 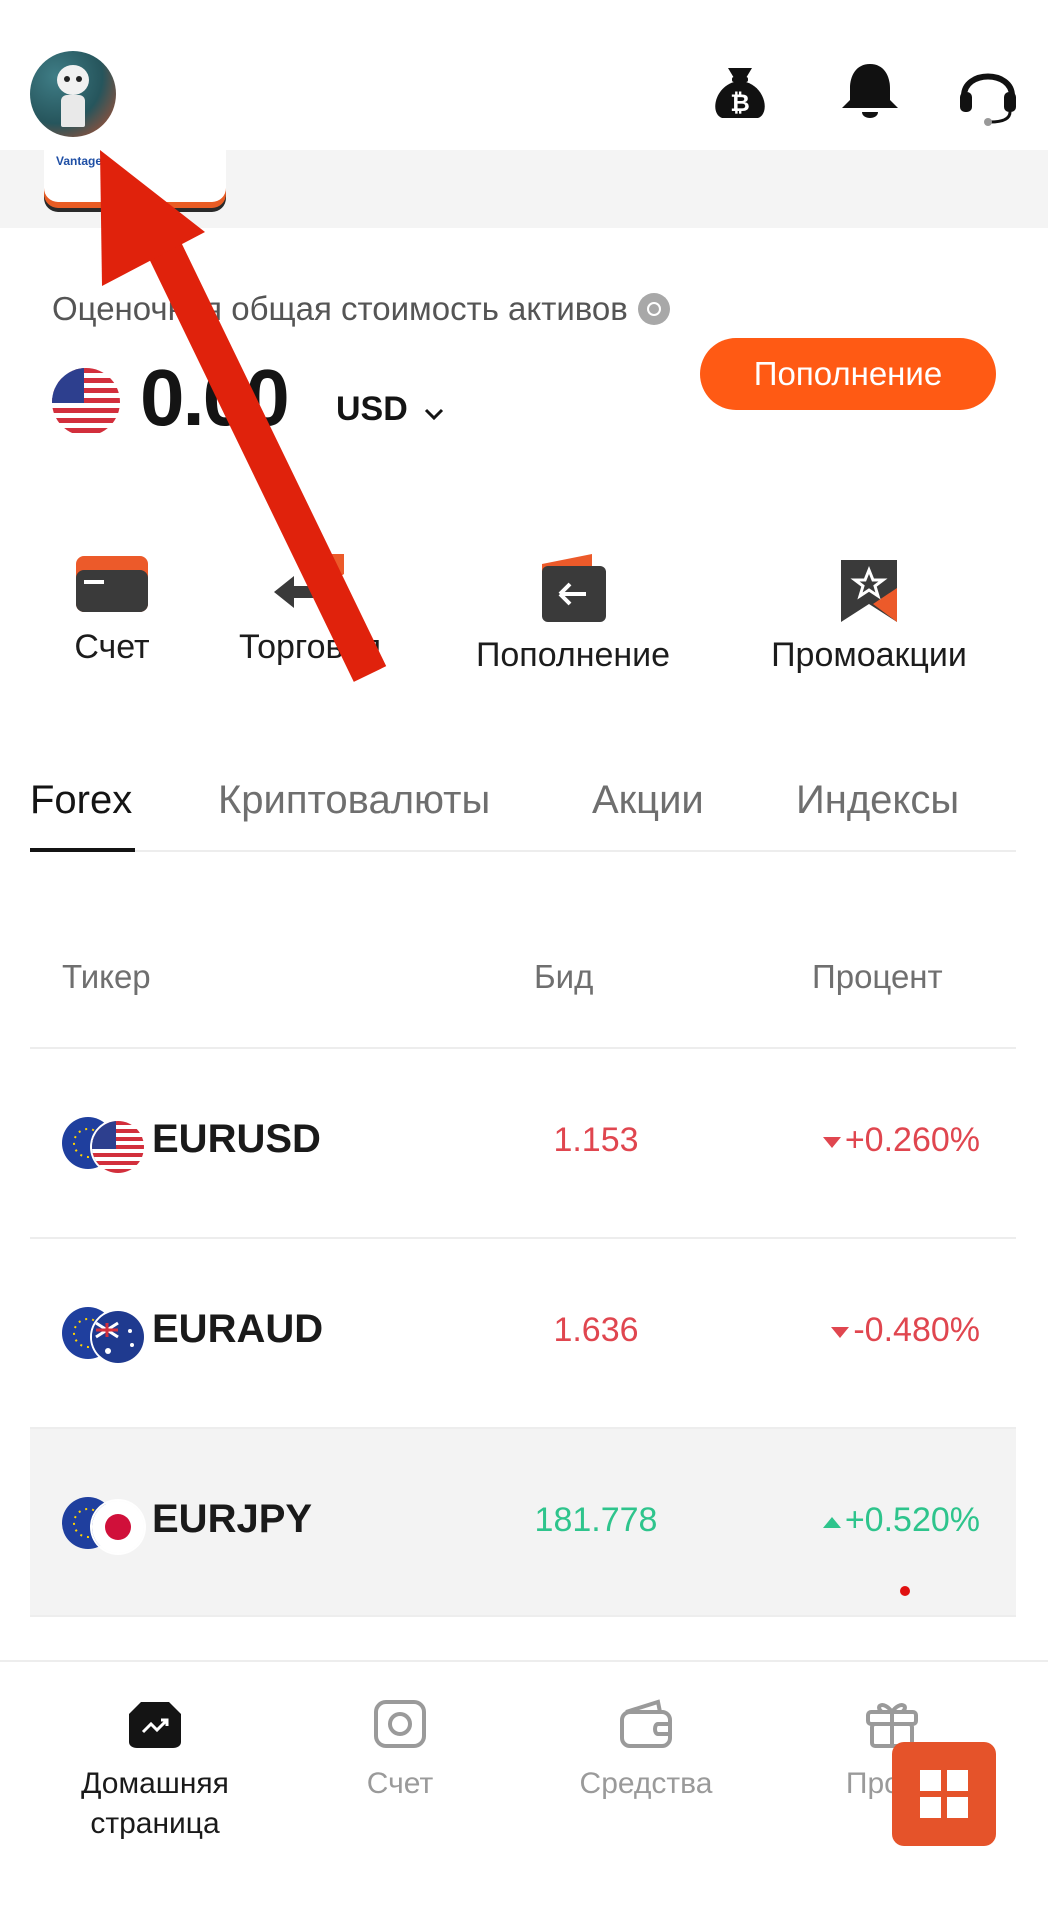 I want to click on quick-action-promo: Промоакции, so click(x=869, y=617).